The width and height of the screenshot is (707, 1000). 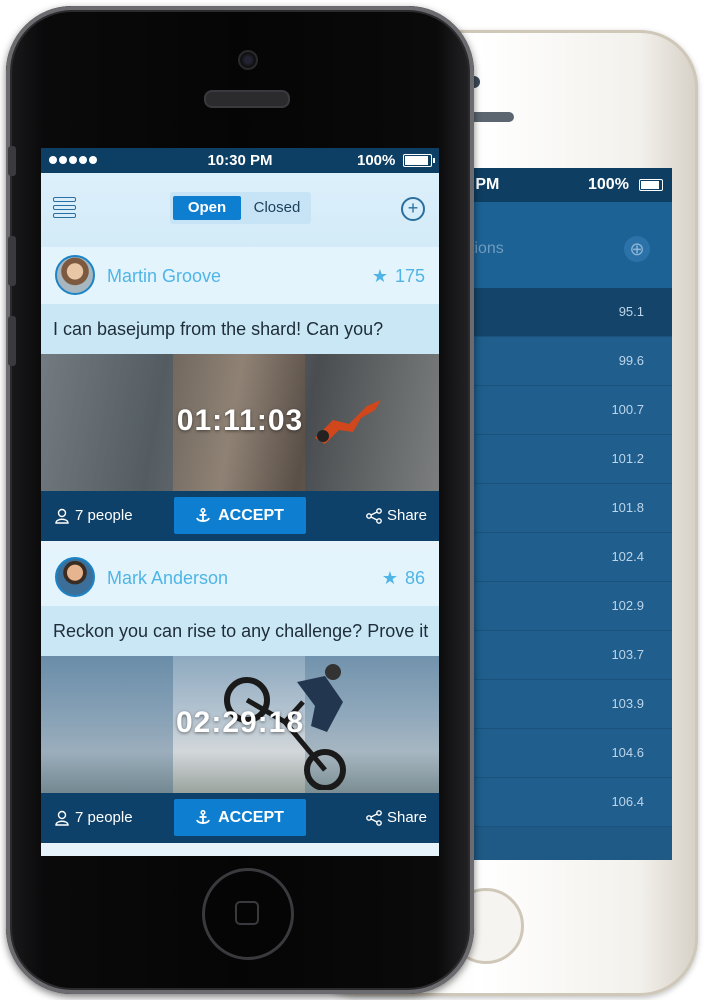 I want to click on back-list-value: 95.1, so click(x=631, y=311).